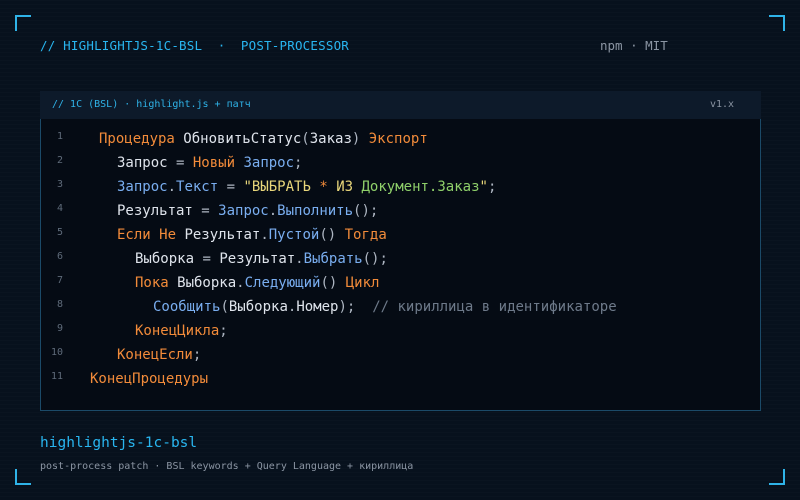 The width and height of the screenshot is (800, 500). What do you see at coordinates (151, 104) in the screenshot?
I see `language-label: // 1C (BSL) · highlight.js + патч` at bounding box center [151, 104].